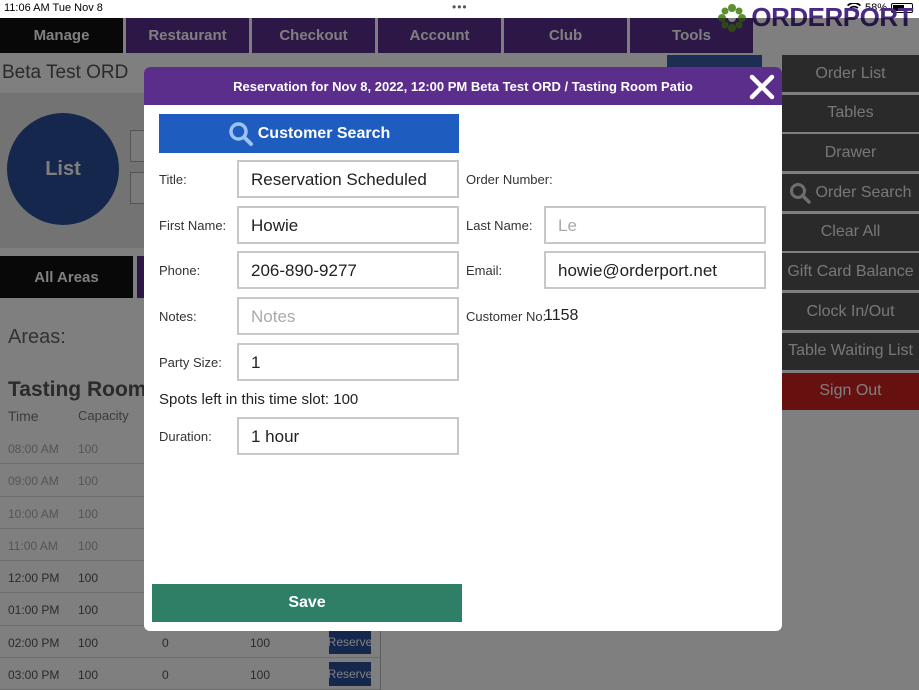 This screenshot has width=919, height=690. What do you see at coordinates (460, 7) in the screenshot?
I see `multitask-dots: •••` at bounding box center [460, 7].